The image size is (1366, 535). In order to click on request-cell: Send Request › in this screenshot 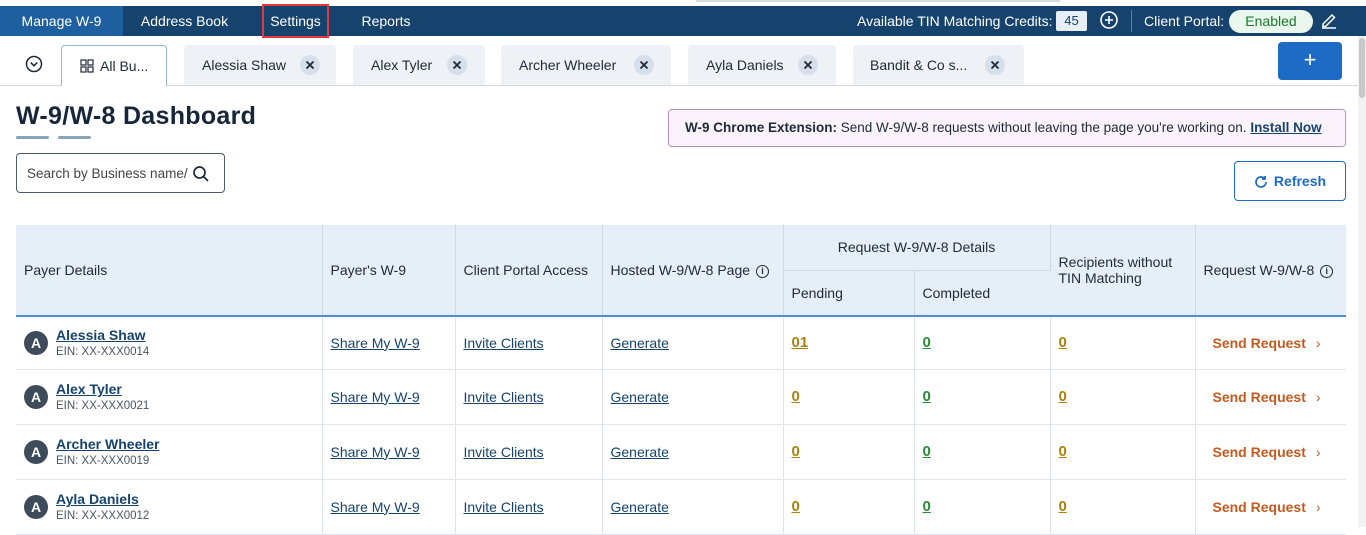, I will do `click(1270, 343)`.